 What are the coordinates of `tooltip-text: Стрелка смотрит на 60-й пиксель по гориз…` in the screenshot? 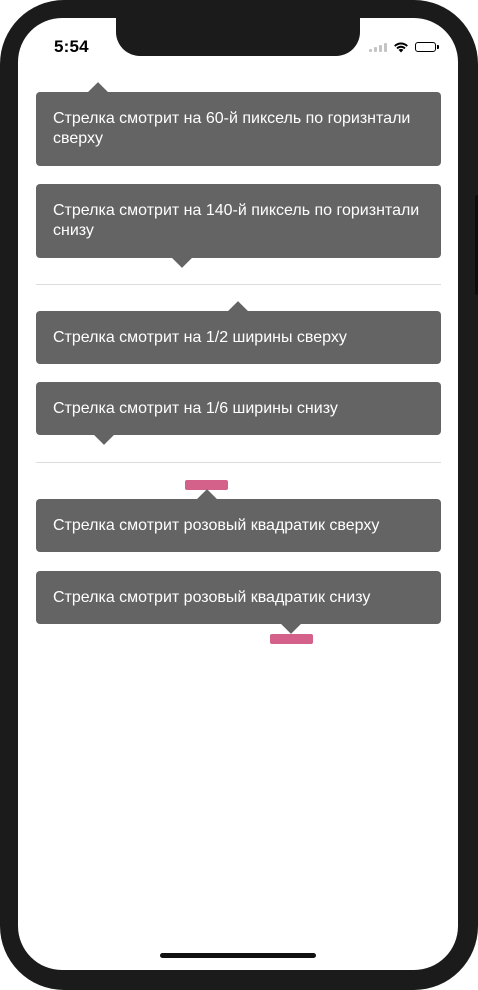 It's located at (232, 128).